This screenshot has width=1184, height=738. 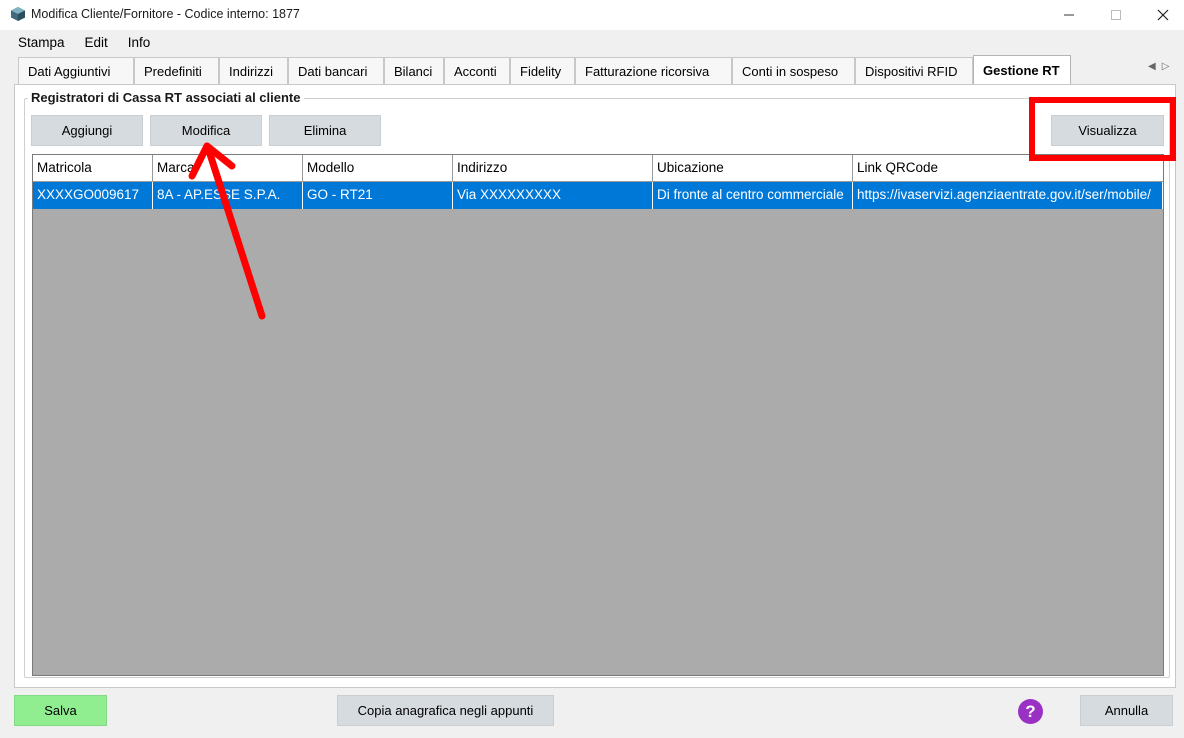 I want to click on cell-indirizzo: Via XXXXXXXXX, so click(x=553, y=195).